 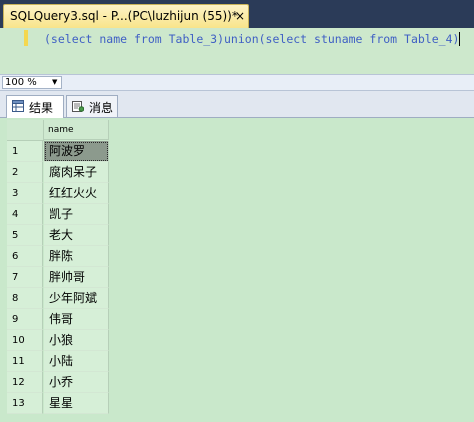 What do you see at coordinates (25, 256) in the screenshot?
I see `row-number: 6` at bounding box center [25, 256].